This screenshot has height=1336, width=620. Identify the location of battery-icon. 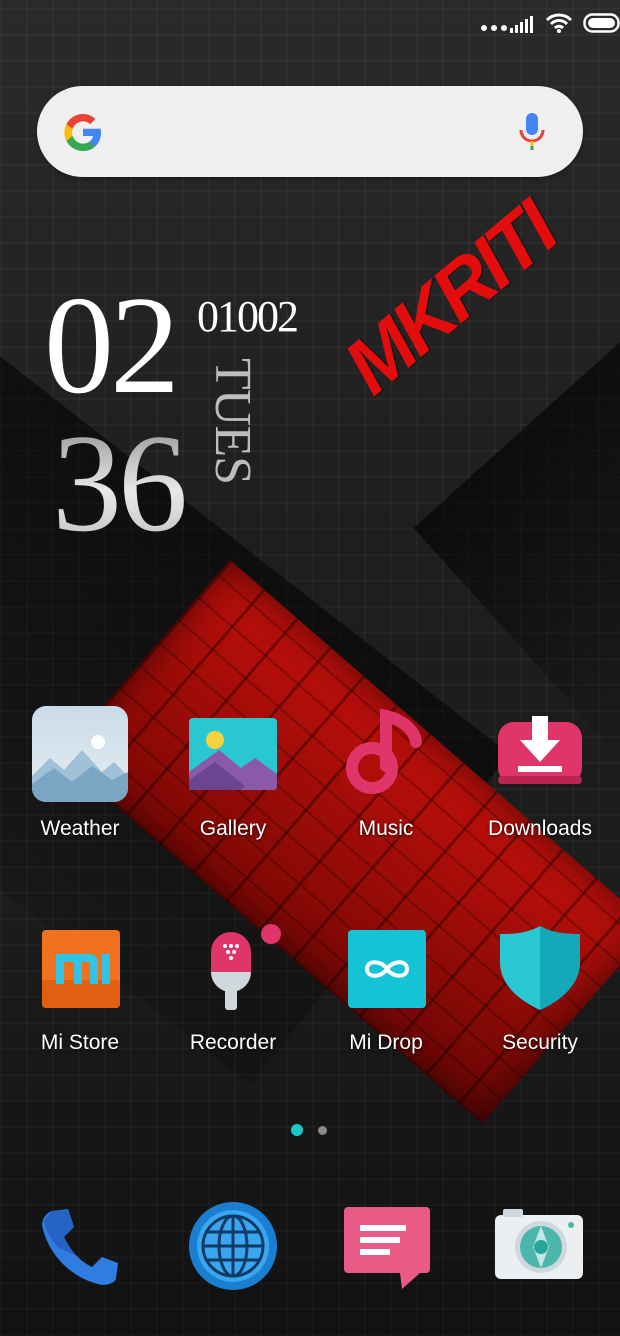
(601, 23).